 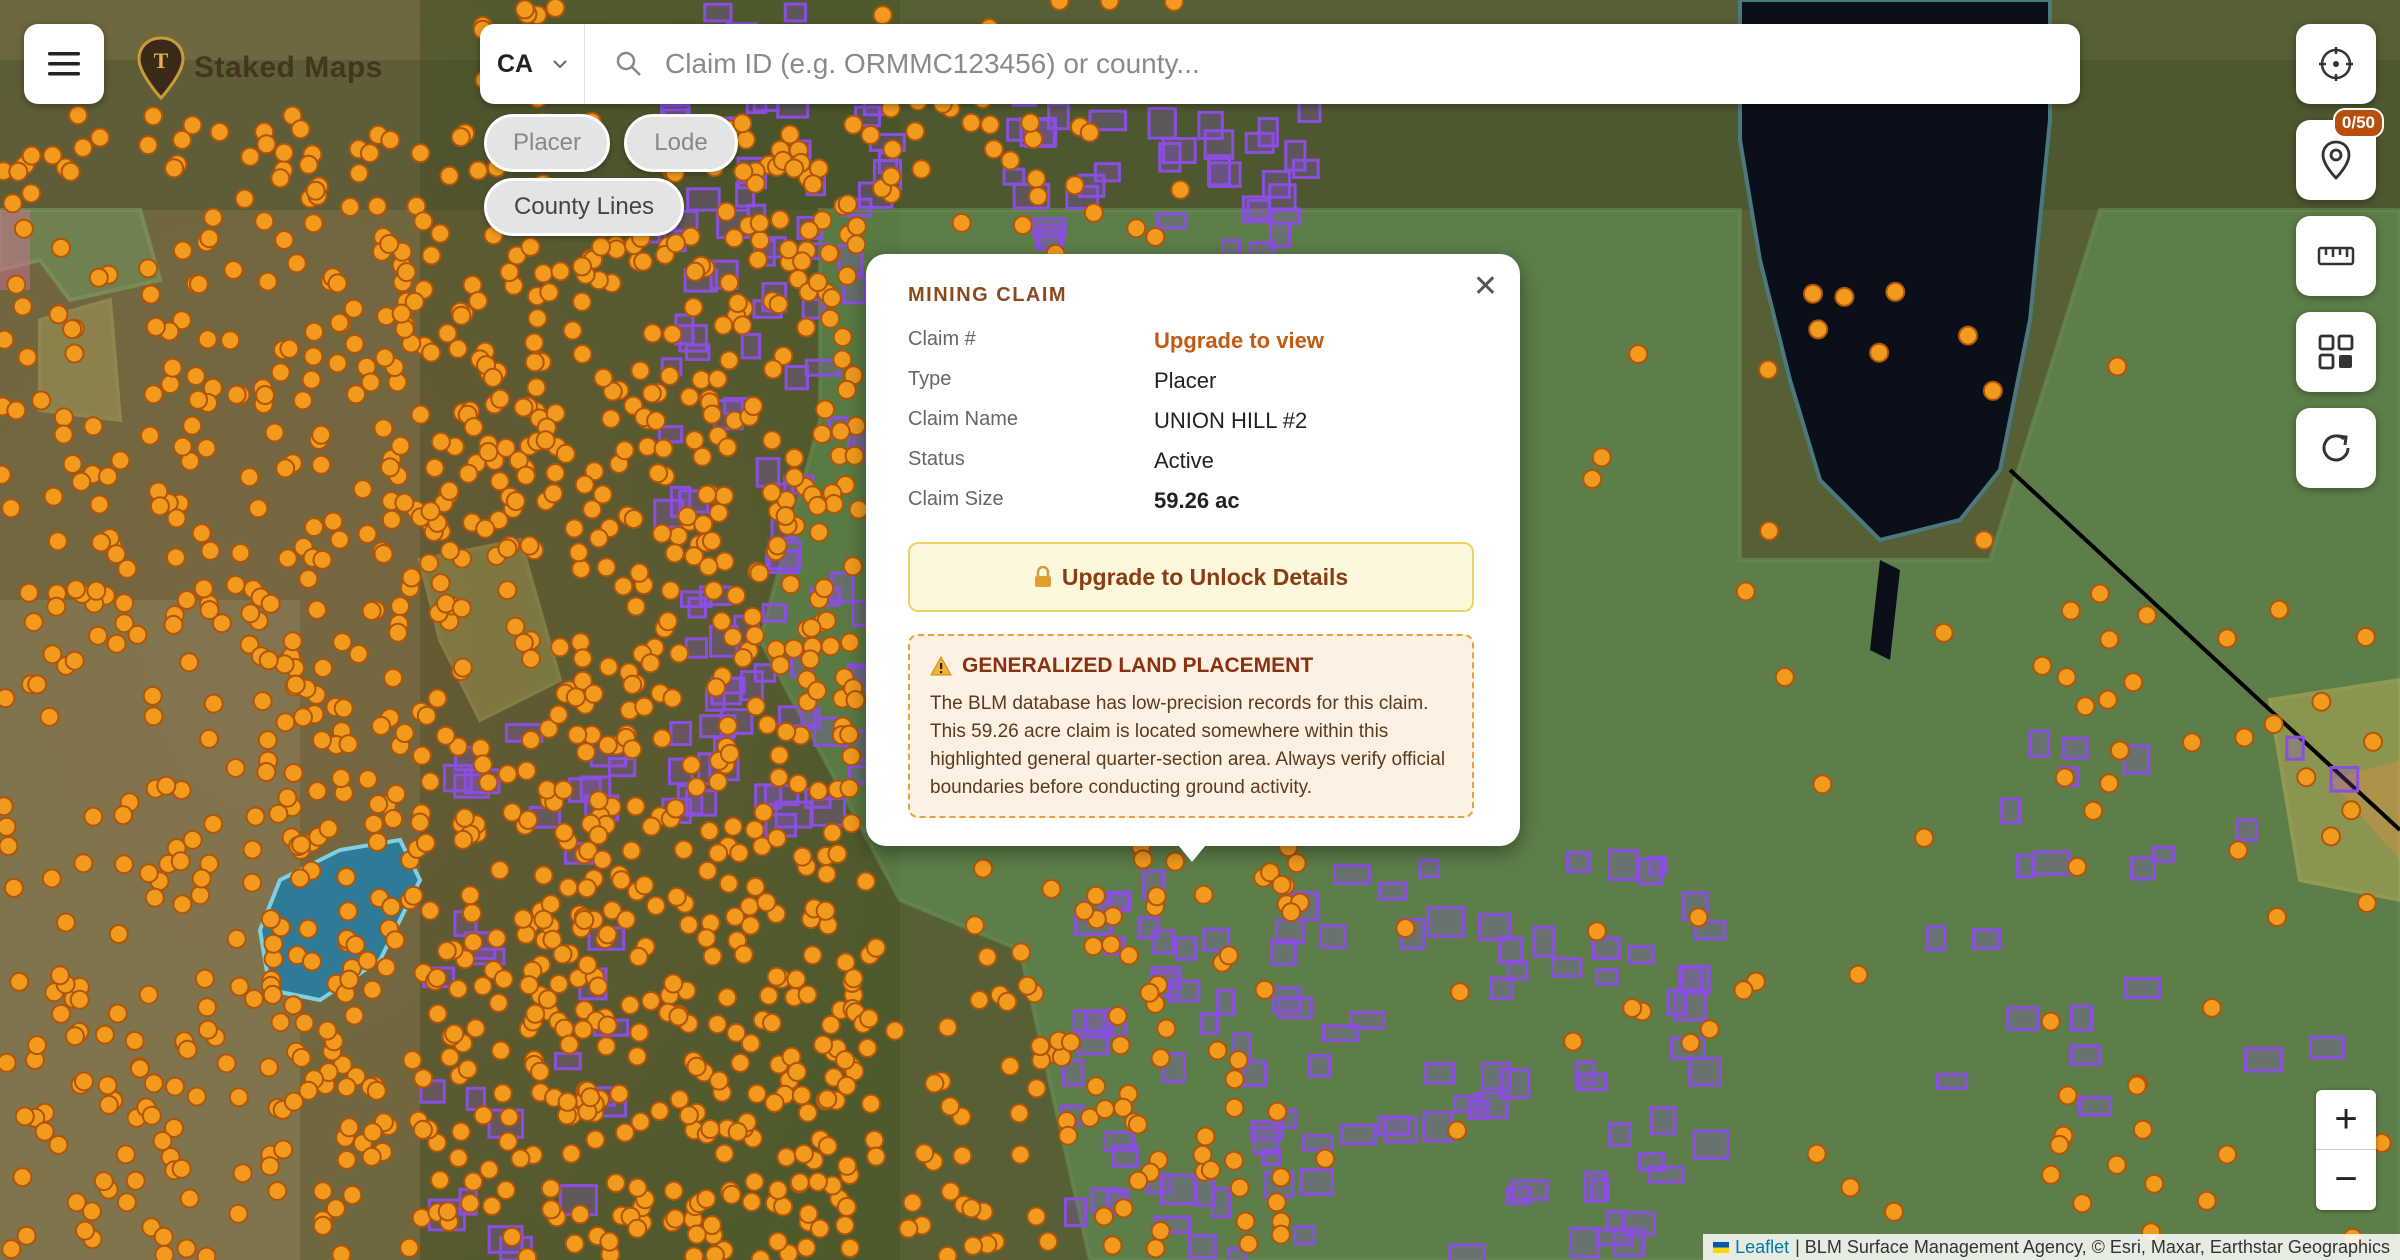 I want to click on filter-chip-placer: Placer, so click(x=547, y=143).